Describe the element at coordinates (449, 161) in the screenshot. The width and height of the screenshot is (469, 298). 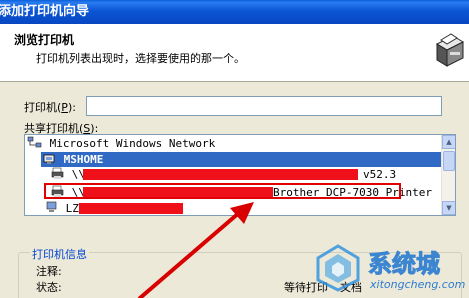
I see `scroll-thumb` at that location.